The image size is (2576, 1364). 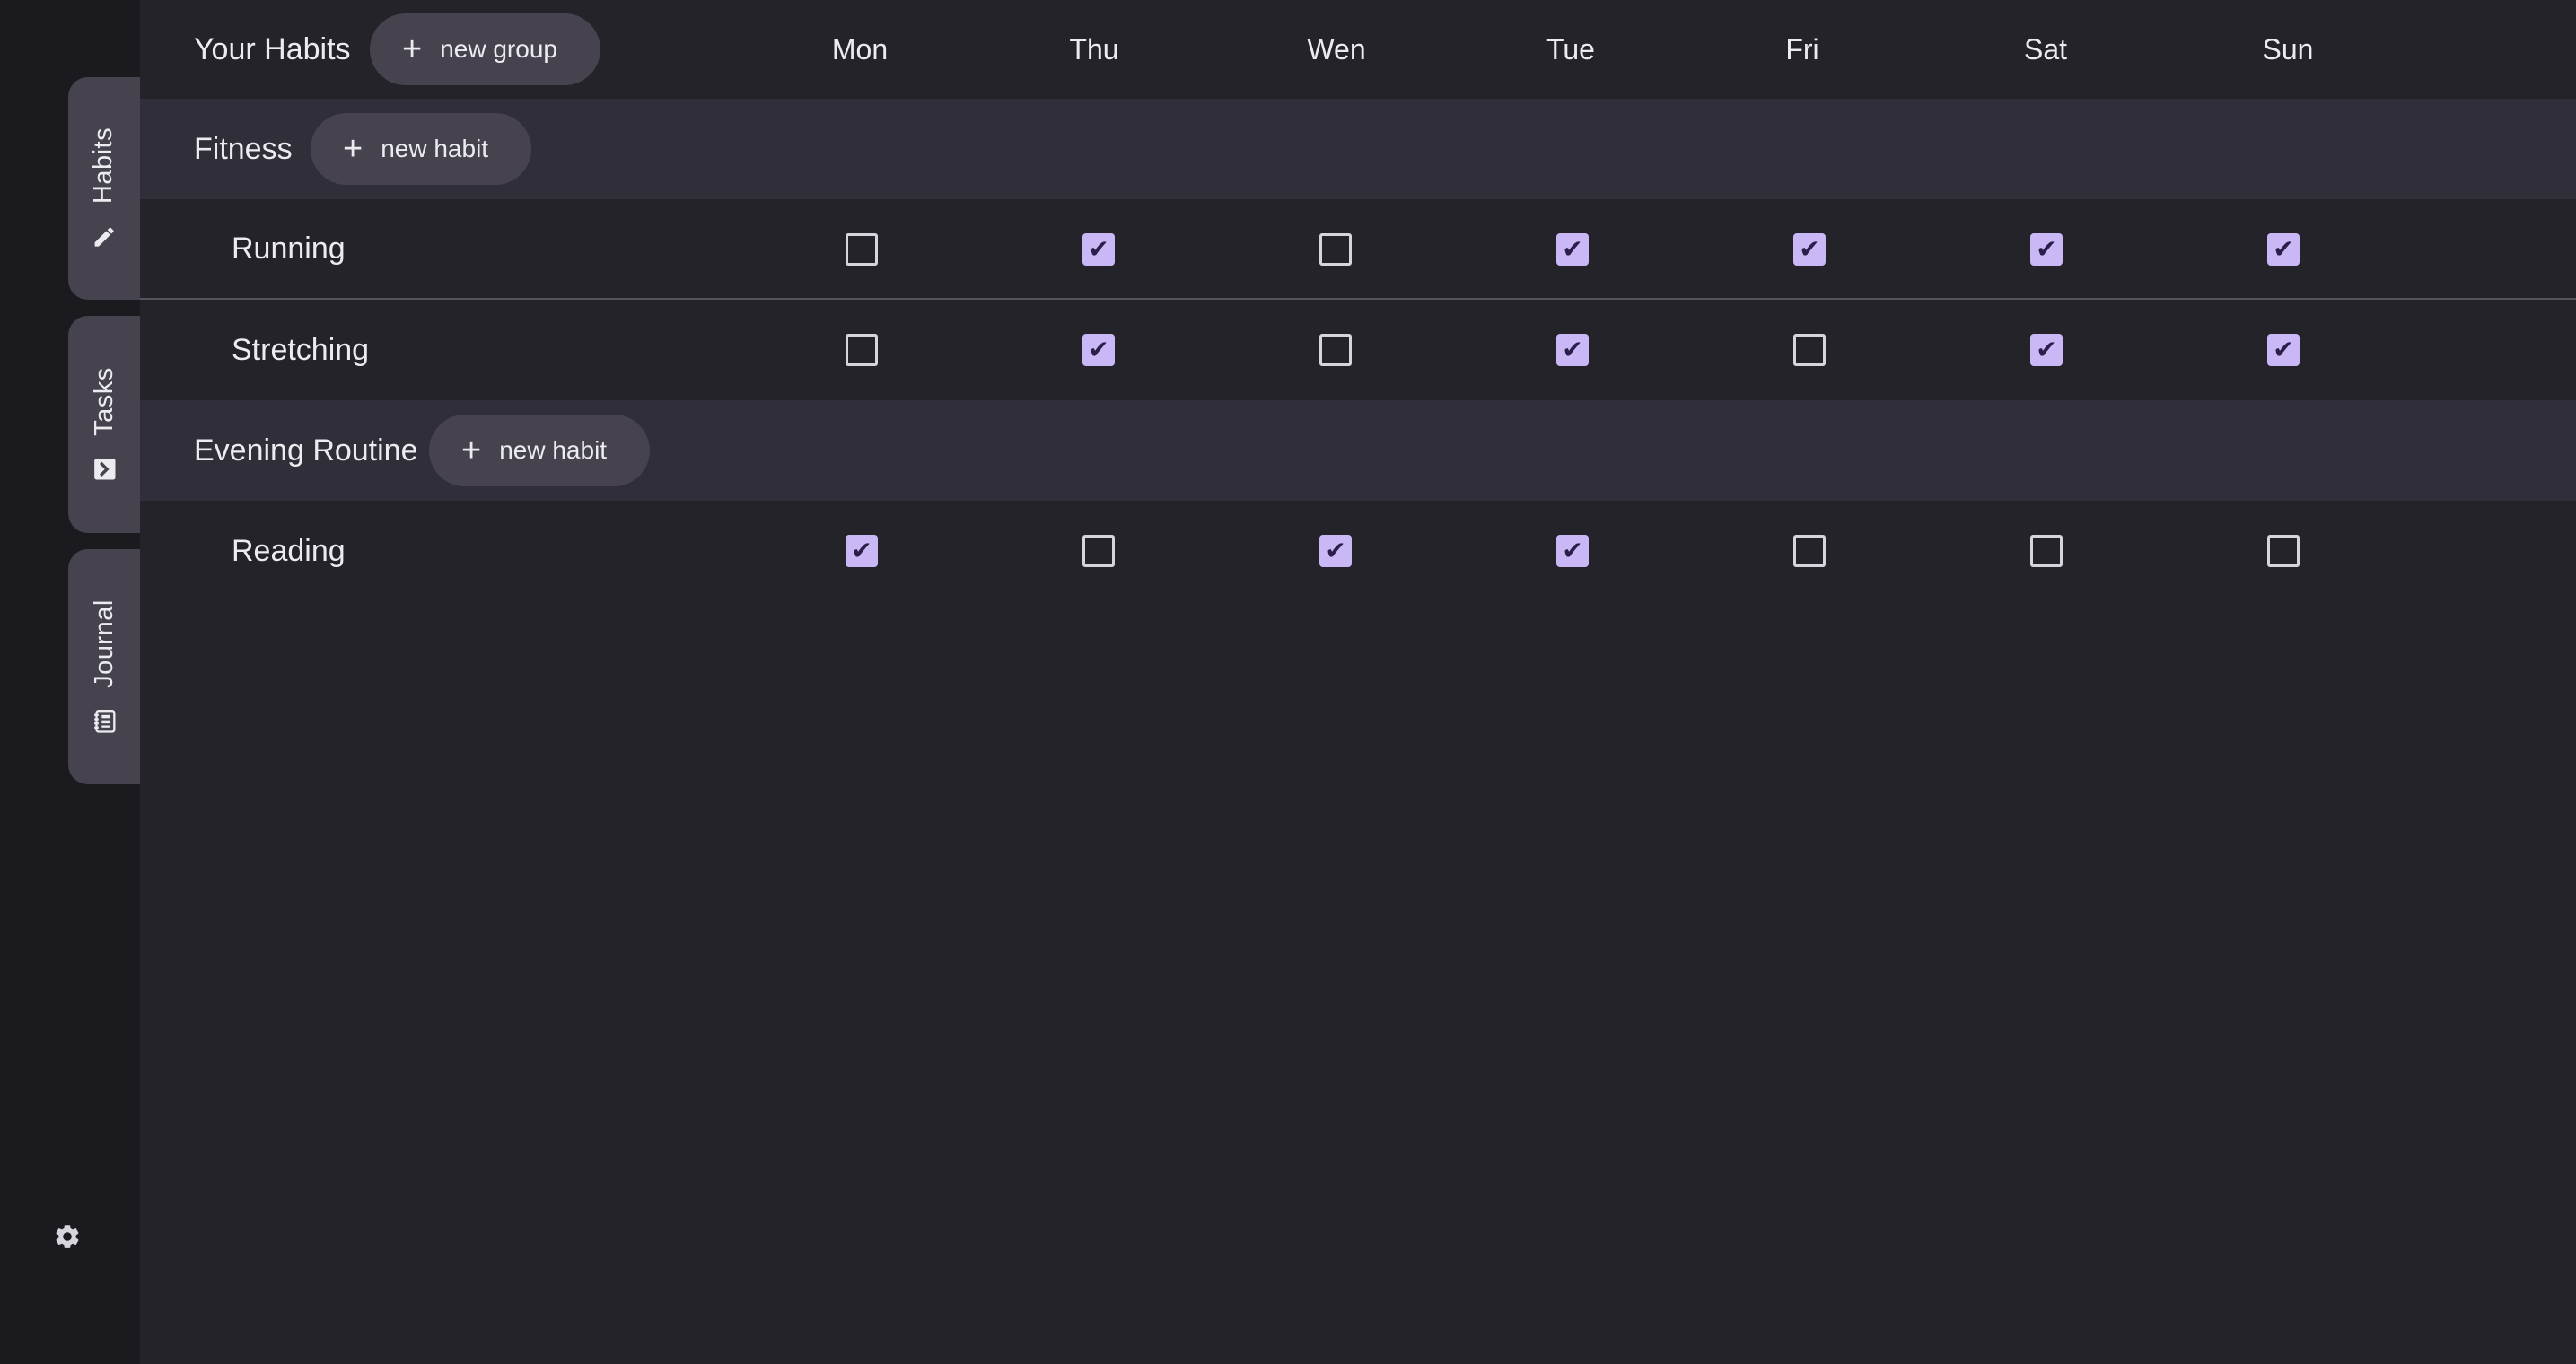 I want to click on checkbox-wen: ✔, so click(x=1335, y=551).